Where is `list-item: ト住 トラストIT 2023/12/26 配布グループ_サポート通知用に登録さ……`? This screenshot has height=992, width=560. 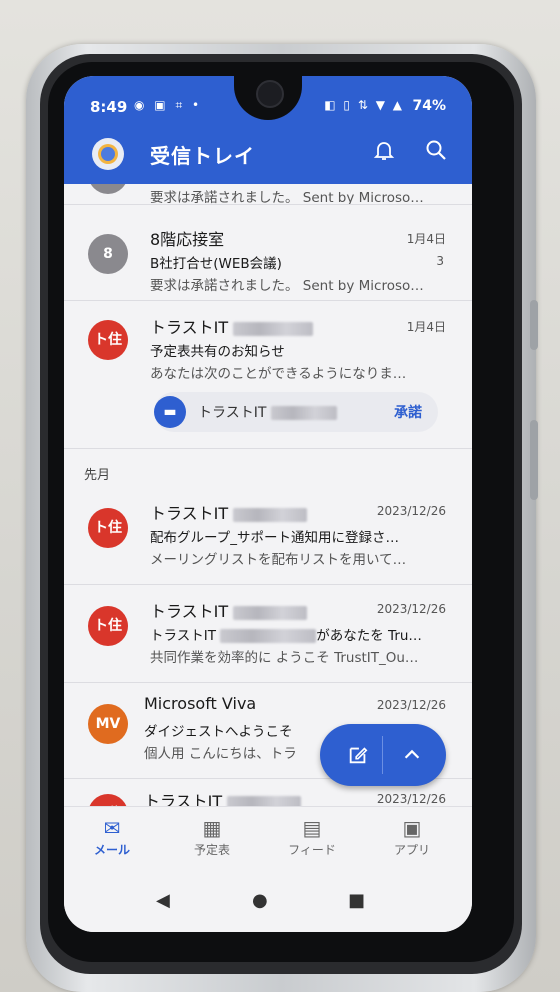 list-item: ト住 トラストIT 2023/12/26 配布グループ_サポート通知用に登録さ…… is located at coordinates (268, 539).